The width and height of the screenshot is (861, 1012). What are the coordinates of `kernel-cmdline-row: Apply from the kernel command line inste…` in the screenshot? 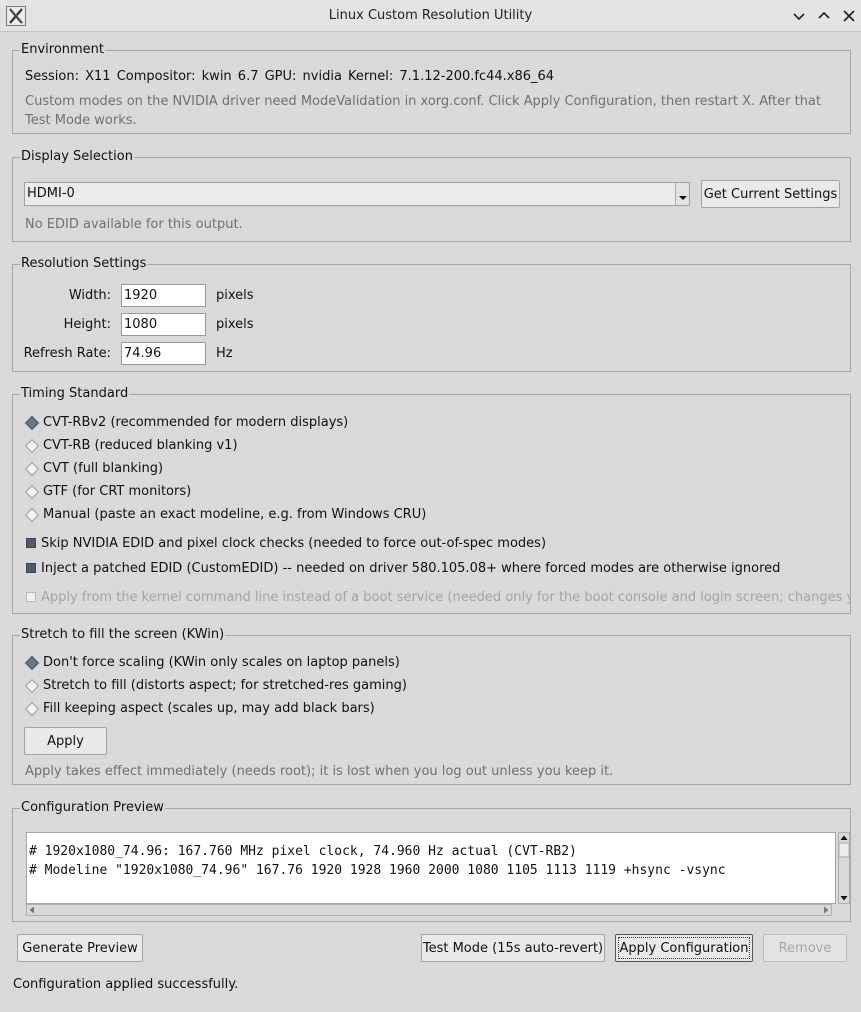 It's located at (431, 596).